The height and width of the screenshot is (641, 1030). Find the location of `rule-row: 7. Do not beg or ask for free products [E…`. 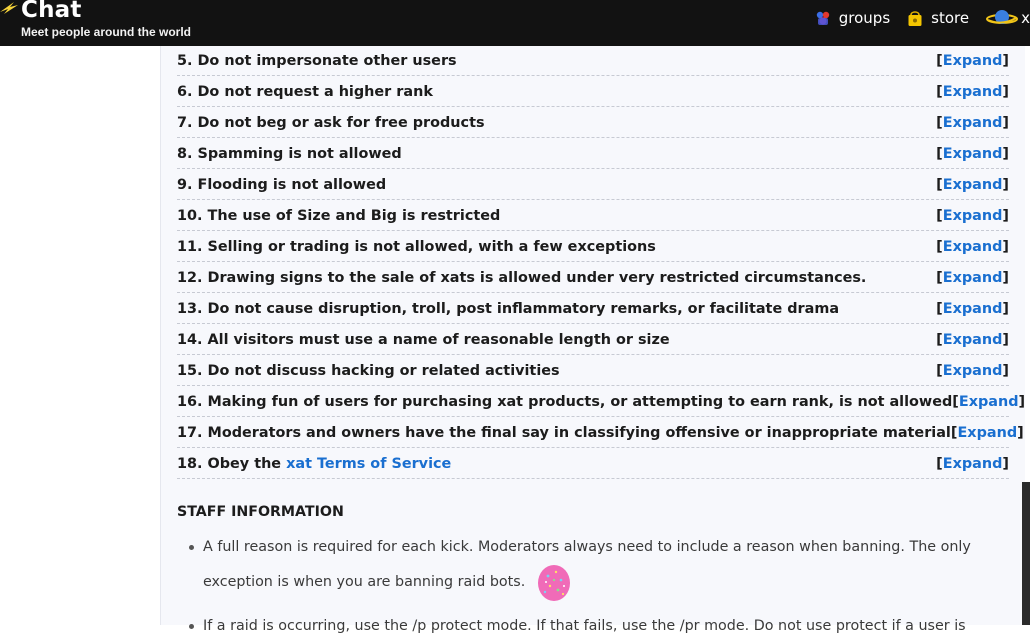

rule-row: 7. Do not beg or ask for free products [E… is located at coordinates (593, 123).